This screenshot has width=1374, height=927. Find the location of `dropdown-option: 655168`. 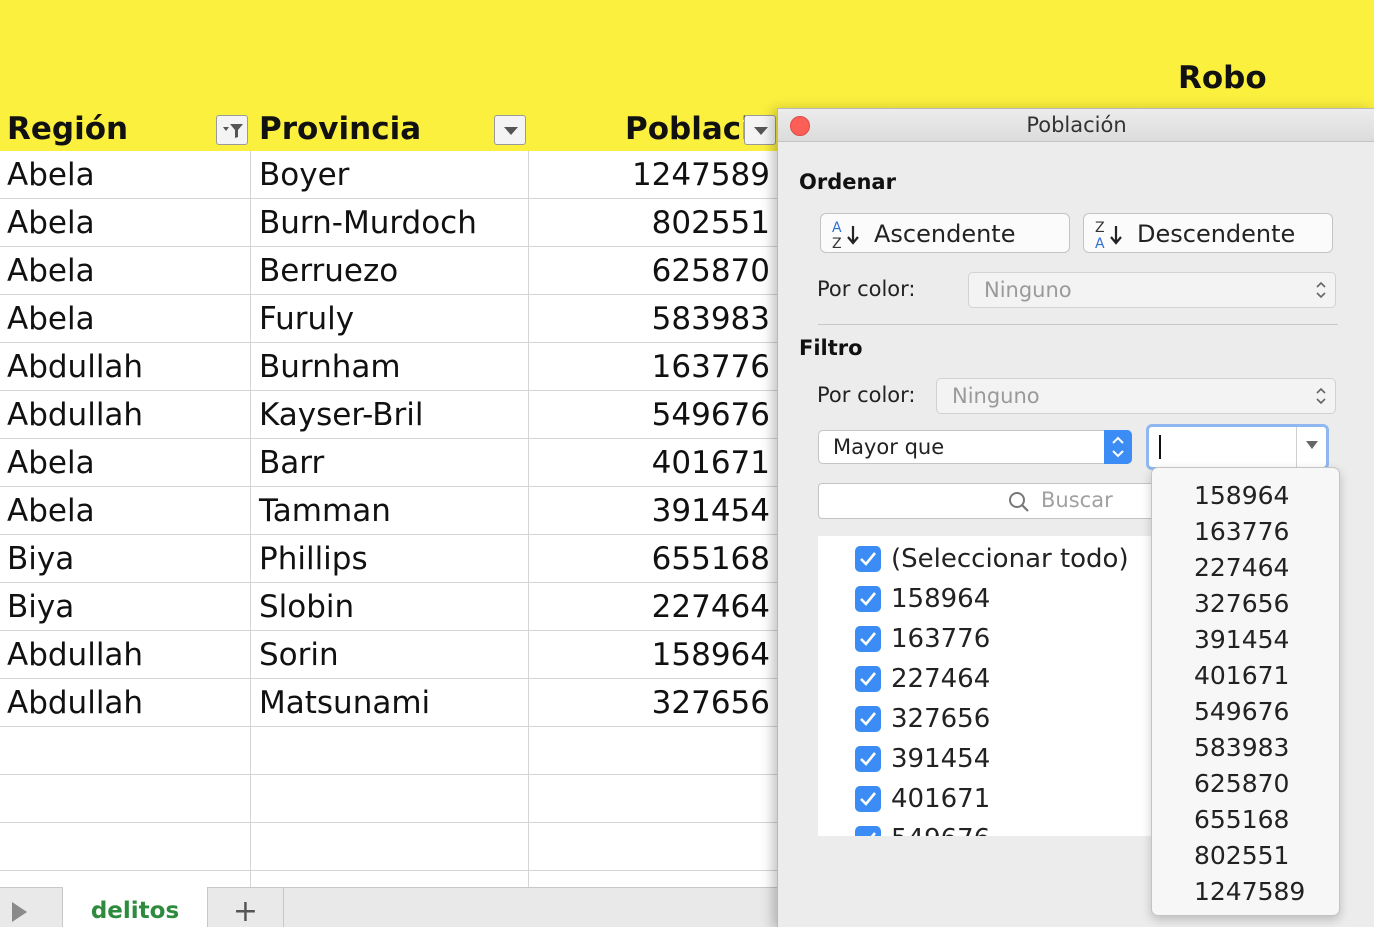

dropdown-option: 655168 is located at coordinates (1241, 820).